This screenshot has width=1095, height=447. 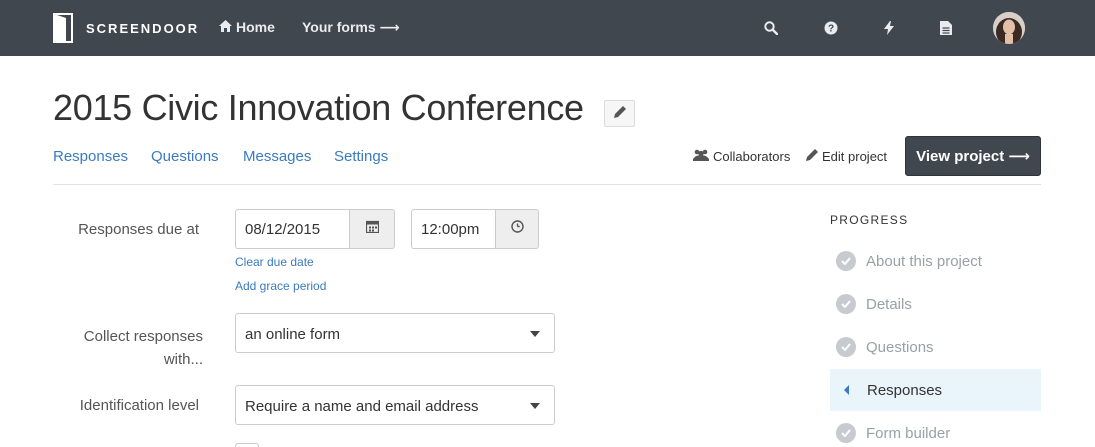 I want to click on nav-your-forms-label: Your forms ⟶, so click(x=351, y=27).